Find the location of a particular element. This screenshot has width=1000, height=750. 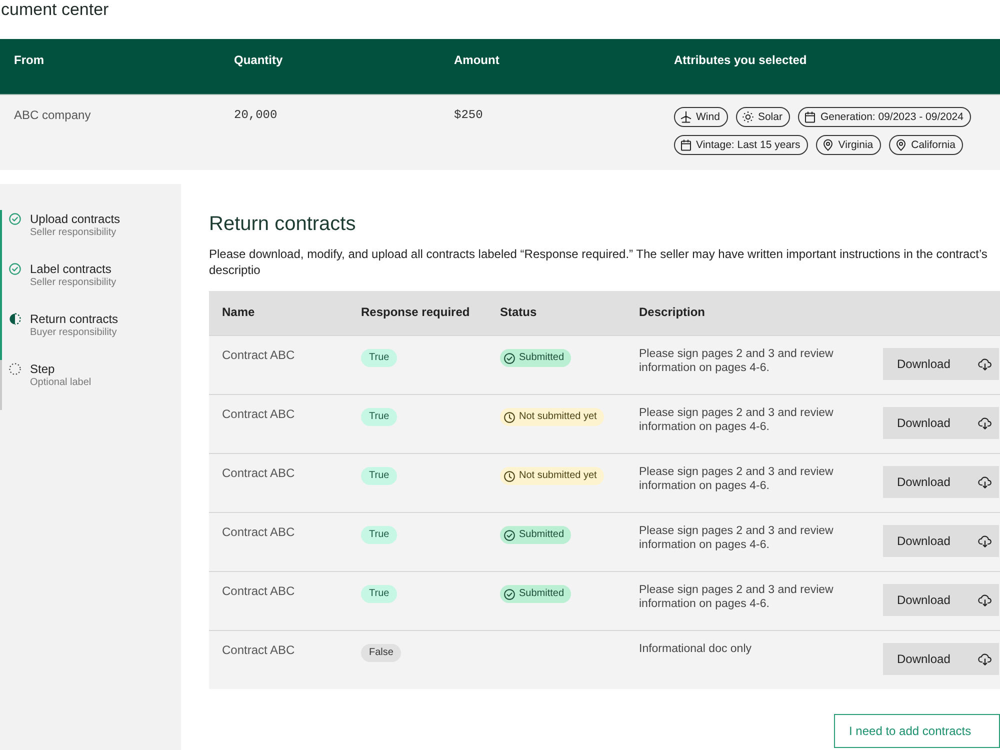

description-text: Informational doc only is located at coordinates (695, 649).